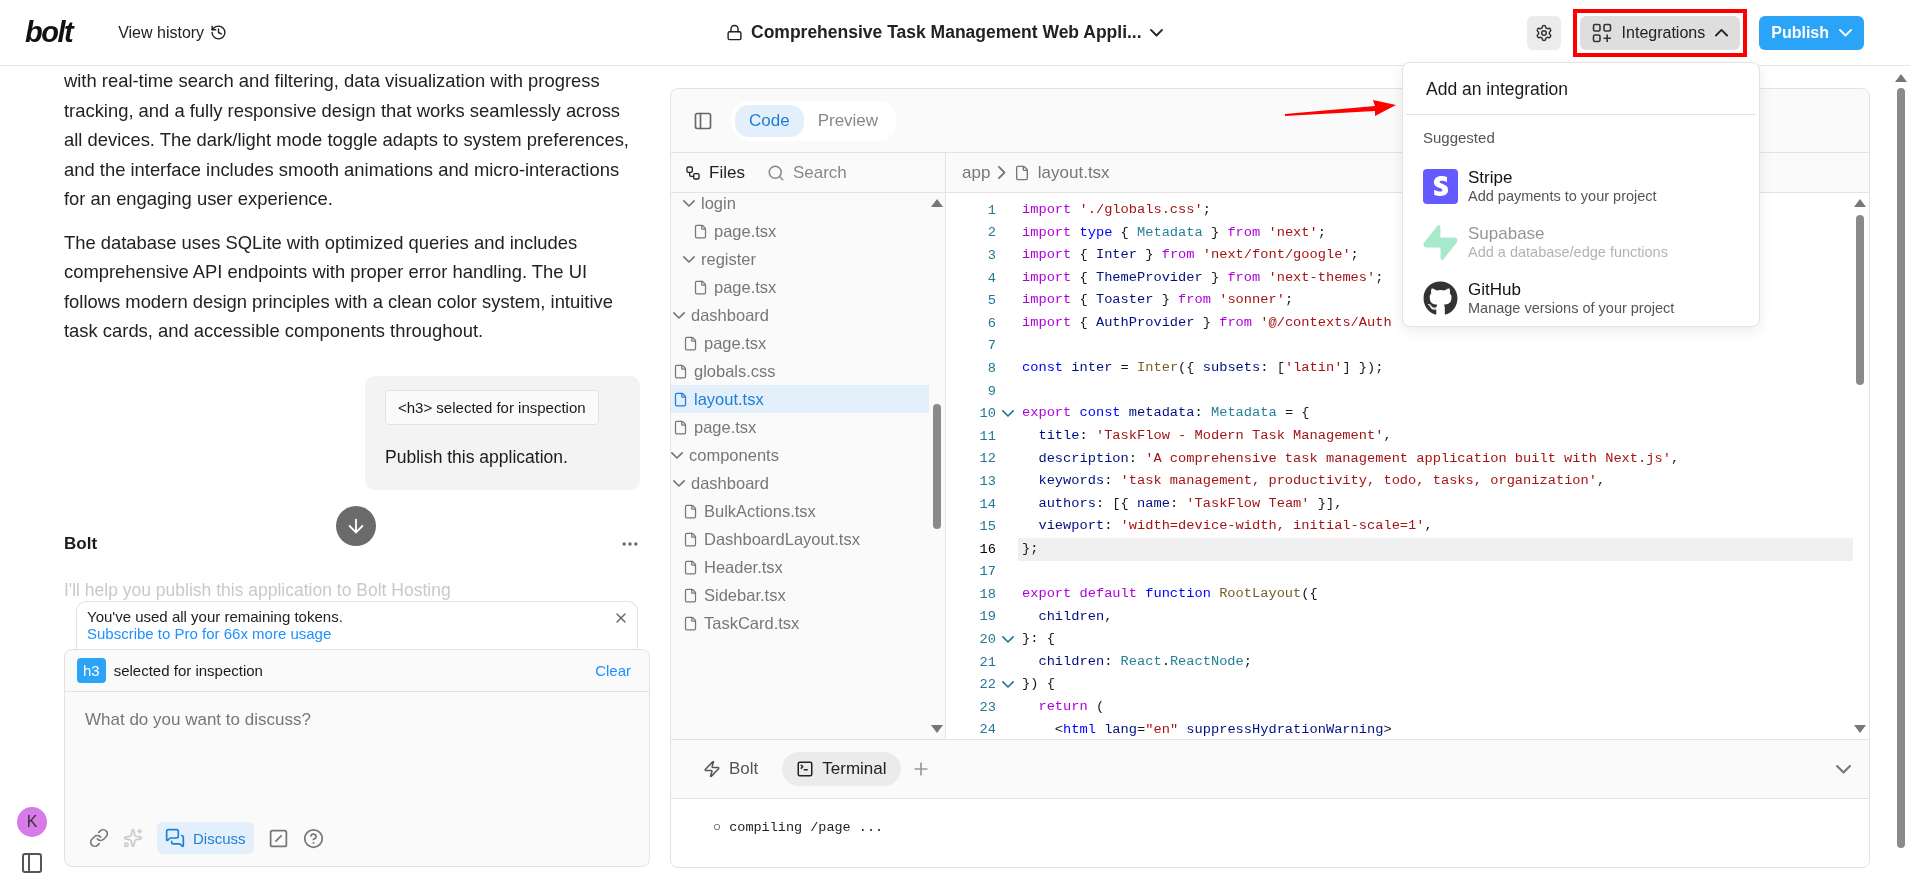 This screenshot has height=885, width=1910. What do you see at coordinates (841, 769) in the screenshot?
I see `panel-tab: Terminal` at bounding box center [841, 769].